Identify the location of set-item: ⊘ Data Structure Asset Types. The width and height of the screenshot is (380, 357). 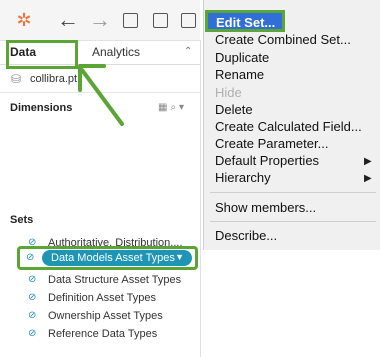
(100, 281).